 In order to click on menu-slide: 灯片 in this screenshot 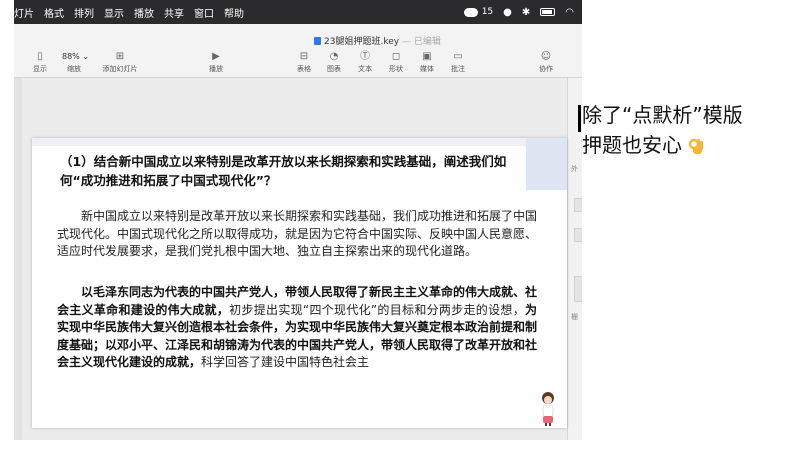, I will do `click(24, 12)`.